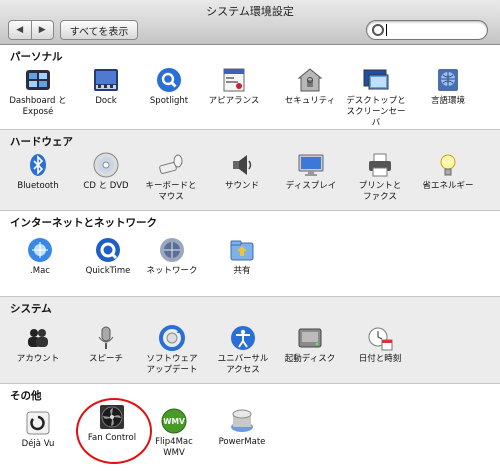 This screenshot has width=500, height=471. I want to click on pref-dock: Dock, so click(106, 87).